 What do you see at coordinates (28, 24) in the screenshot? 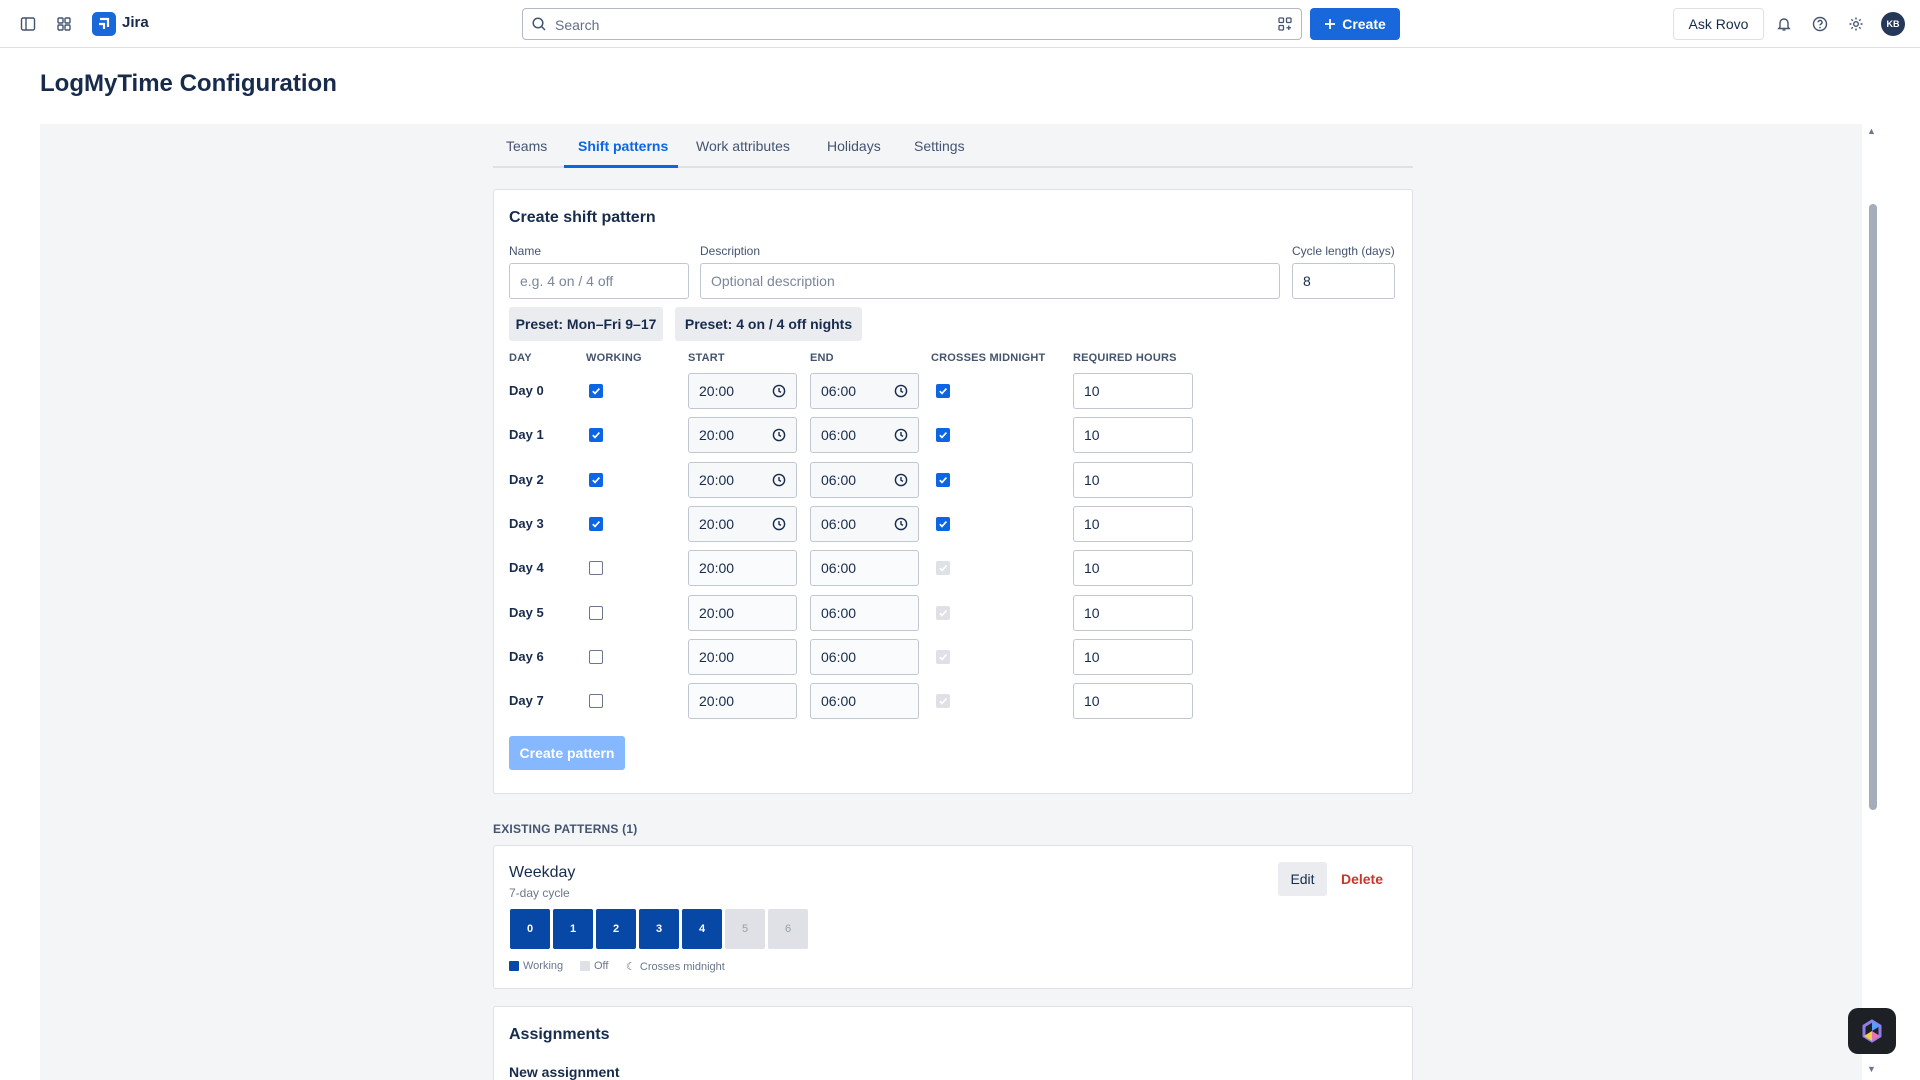
I see `sidebar-toggle-icon` at bounding box center [28, 24].